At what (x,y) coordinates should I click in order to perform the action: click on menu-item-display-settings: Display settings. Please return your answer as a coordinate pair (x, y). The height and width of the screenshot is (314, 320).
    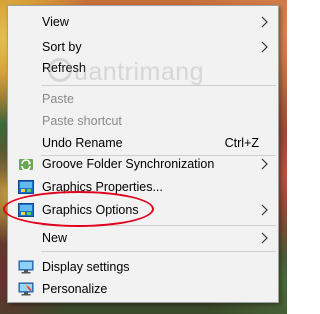
    Looking at the image, I should click on (143, 267).